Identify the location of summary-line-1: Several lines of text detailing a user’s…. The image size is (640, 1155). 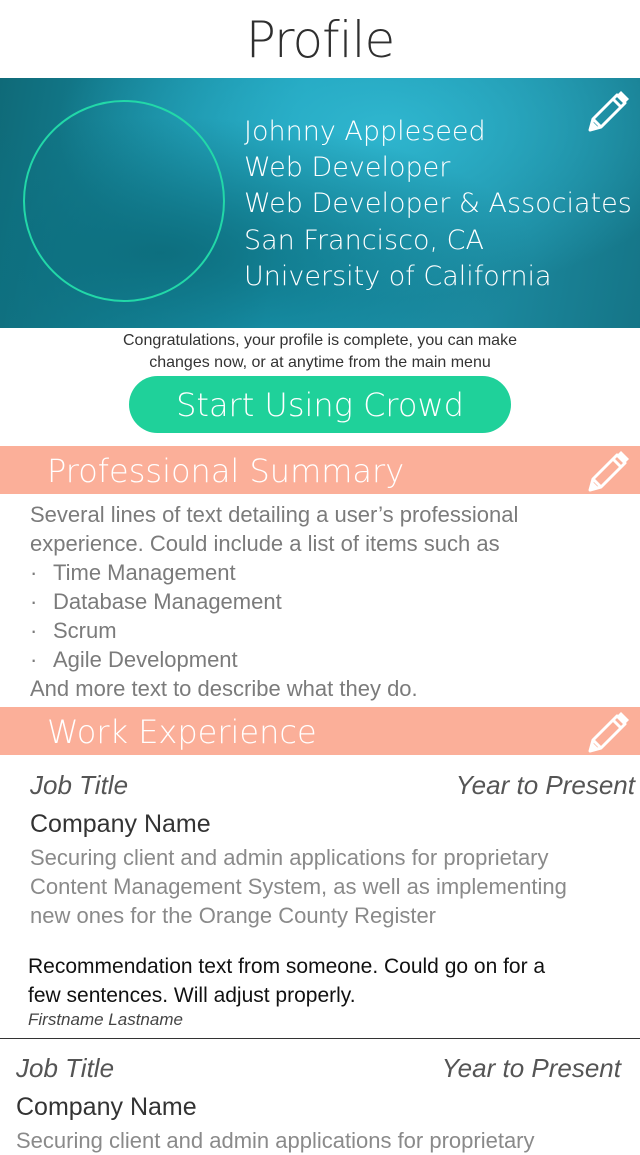
(274, 514).